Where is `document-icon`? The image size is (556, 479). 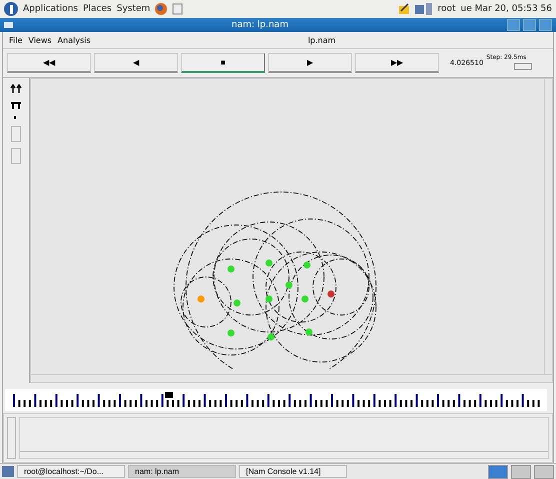
document-icon is located at coordinates (178, 9).